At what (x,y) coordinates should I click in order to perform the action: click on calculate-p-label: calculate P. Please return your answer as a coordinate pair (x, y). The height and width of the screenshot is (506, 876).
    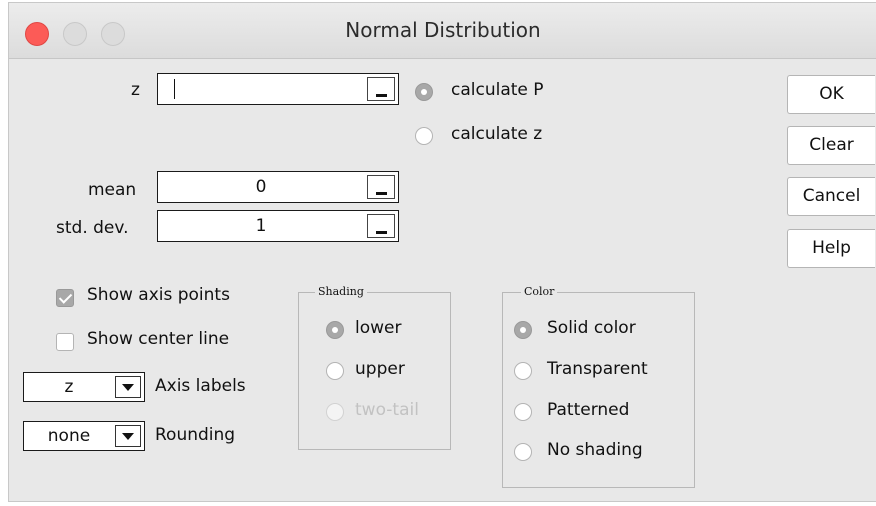
    Looking at the image, I should click on (497, 90).